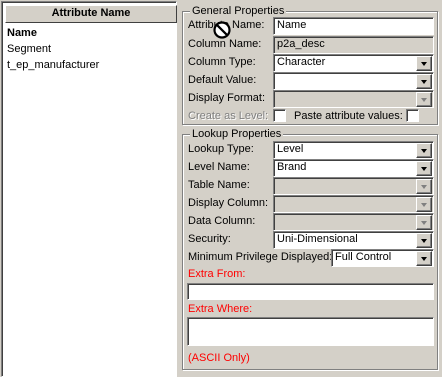 This screenshot has height=377, width=442. I want to click on attribute-name-column-header: Attribute Name, so click(91, 14).